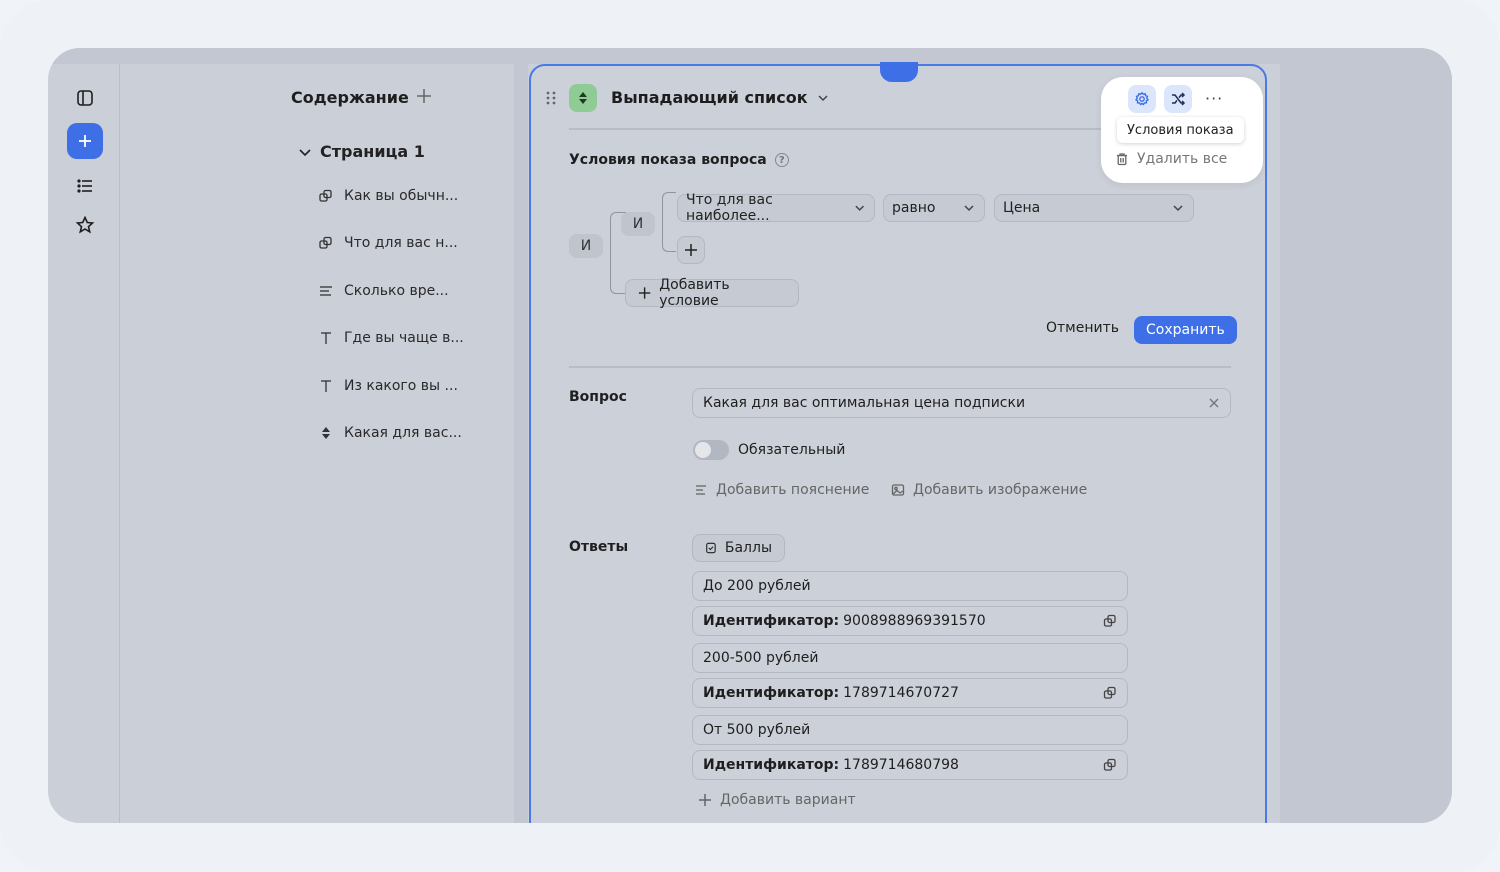 This screenshot has height=872, width=1500. Describe the element at coordinates (910, 658) in the screenshot. I see `answer-option-input: 200-500 рублей` at that location.